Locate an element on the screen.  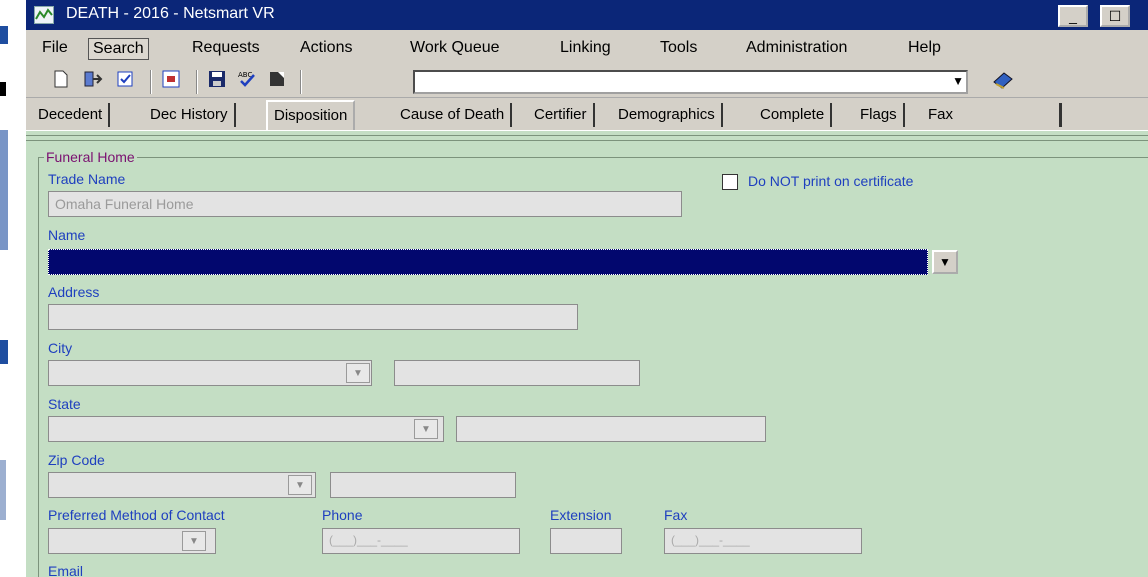
phone-field: (___)___-____ is located at coordinates (421, 541).